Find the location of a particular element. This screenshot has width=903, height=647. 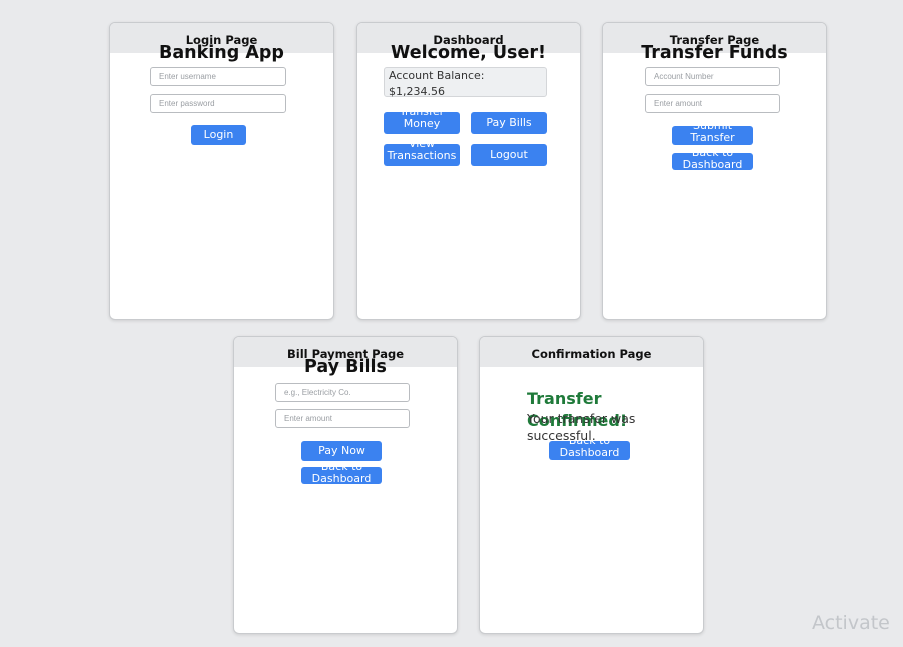

account-number-input is located at coordinates (712, 76).